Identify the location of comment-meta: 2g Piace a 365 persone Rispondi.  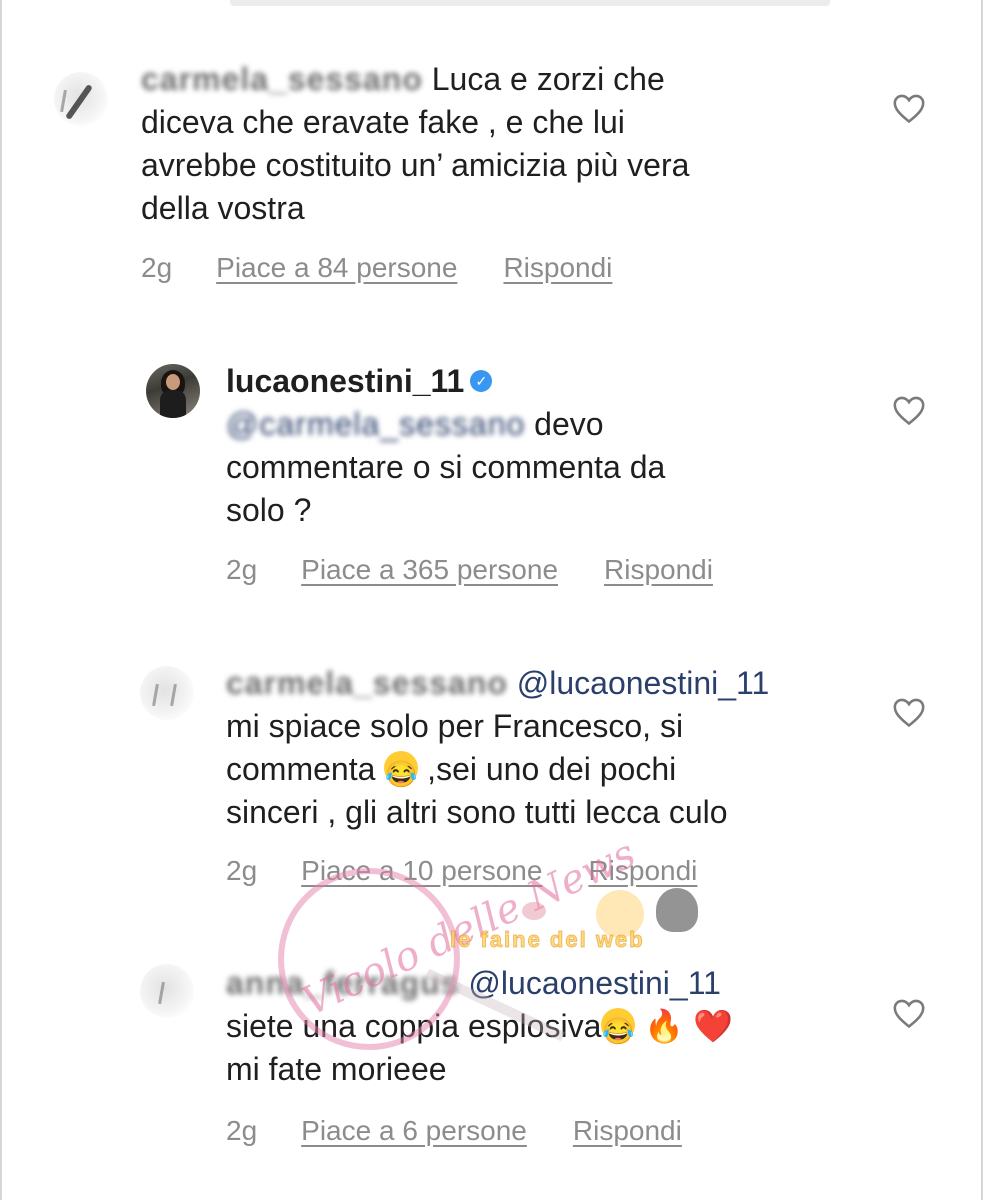
(469, 570).